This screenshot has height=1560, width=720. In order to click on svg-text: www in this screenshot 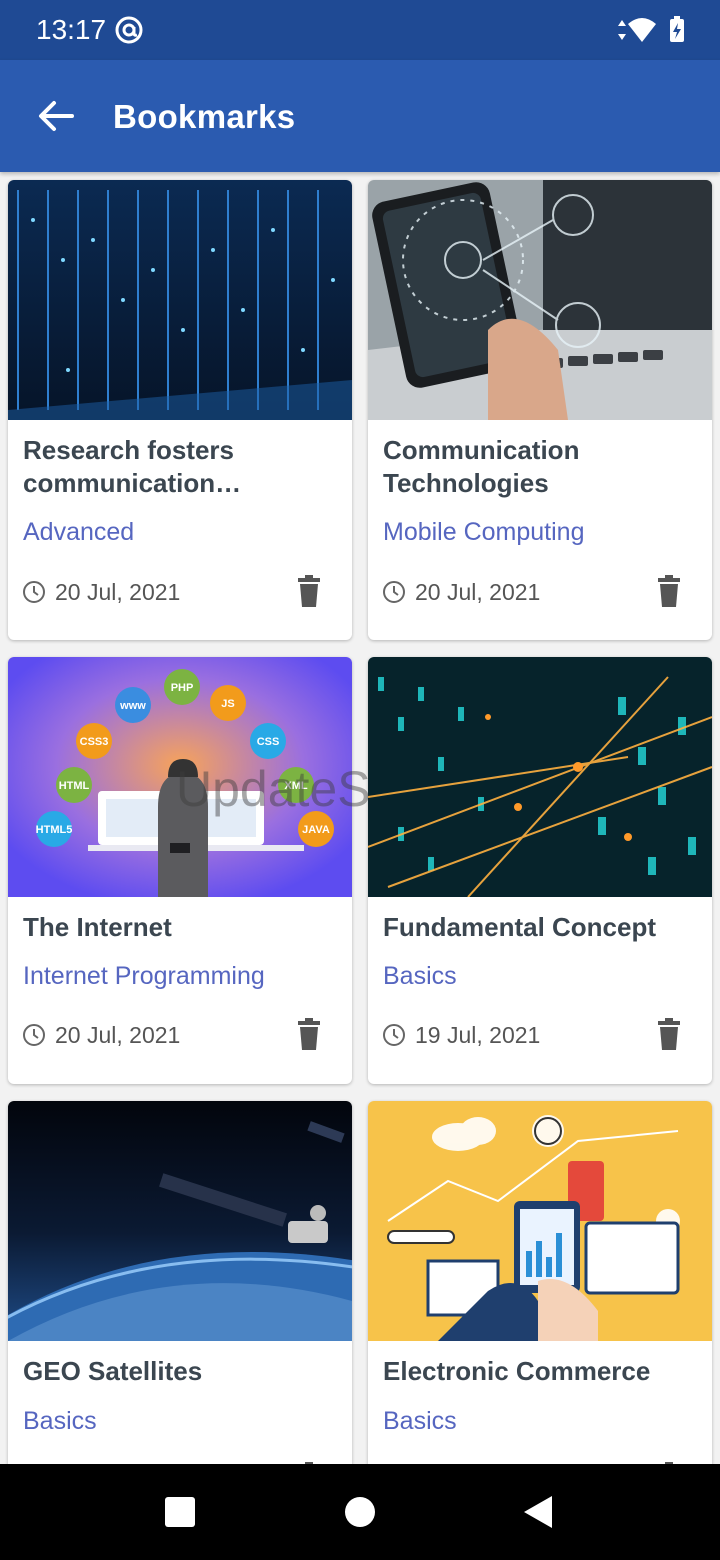, I will do `click(132, 706)`.